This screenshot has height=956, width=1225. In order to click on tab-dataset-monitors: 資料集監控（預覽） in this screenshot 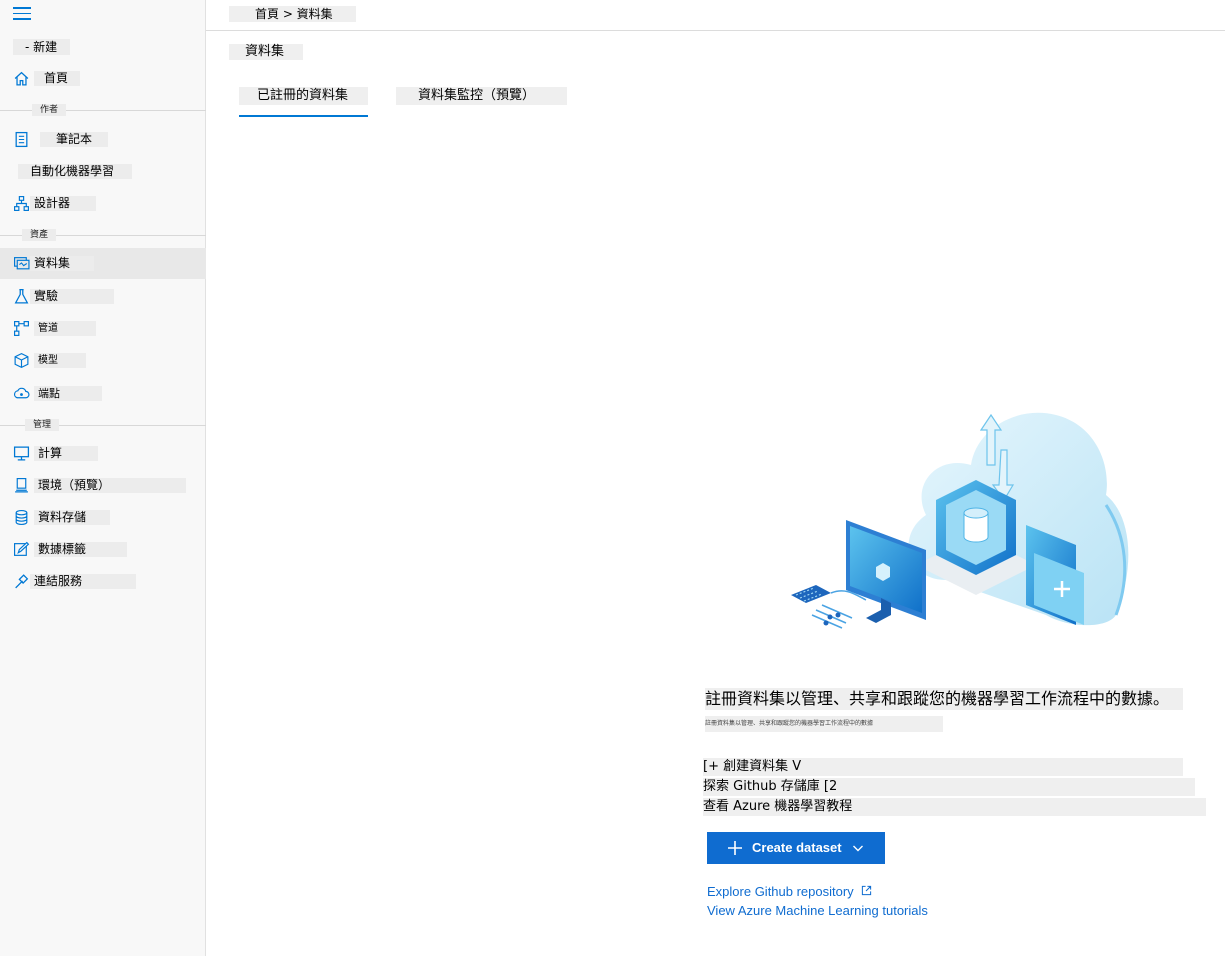, I will do `click(481, 96)`.